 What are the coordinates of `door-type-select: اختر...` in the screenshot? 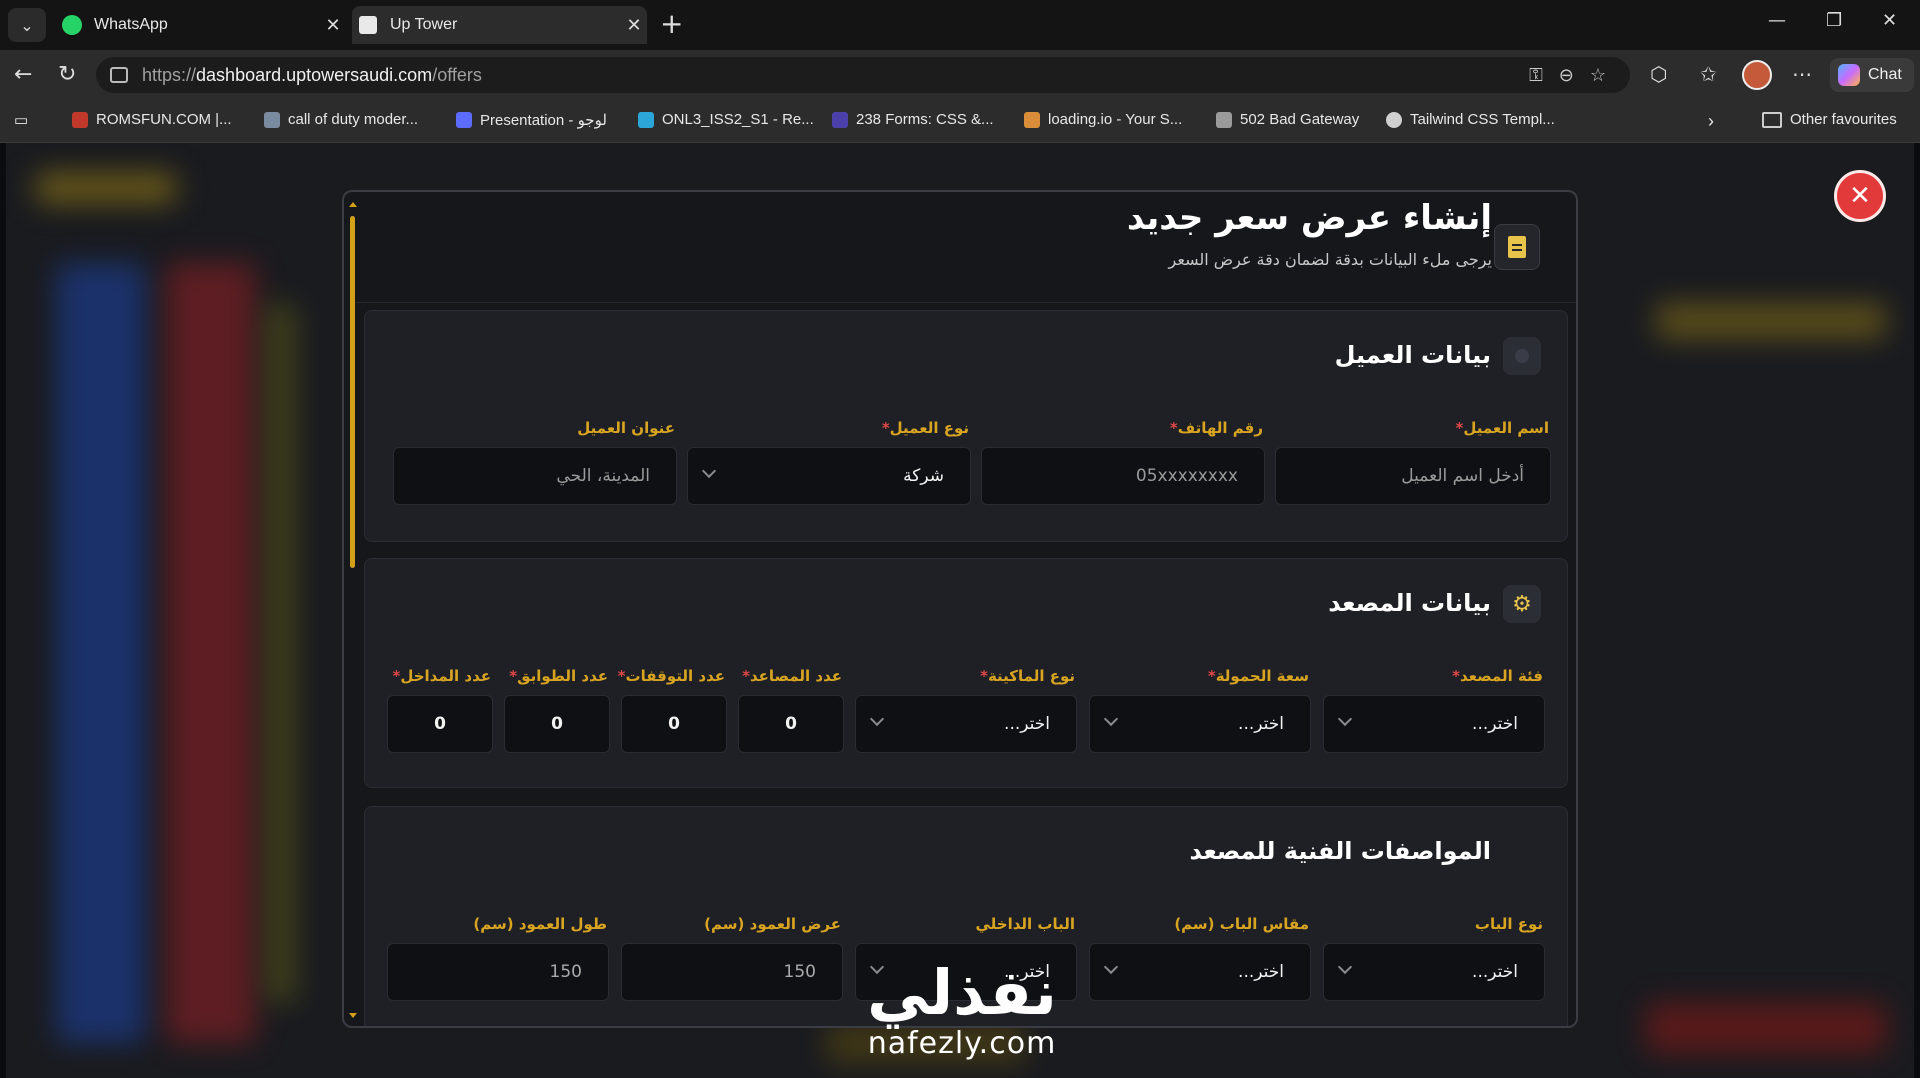 It's located at (1434, 972).